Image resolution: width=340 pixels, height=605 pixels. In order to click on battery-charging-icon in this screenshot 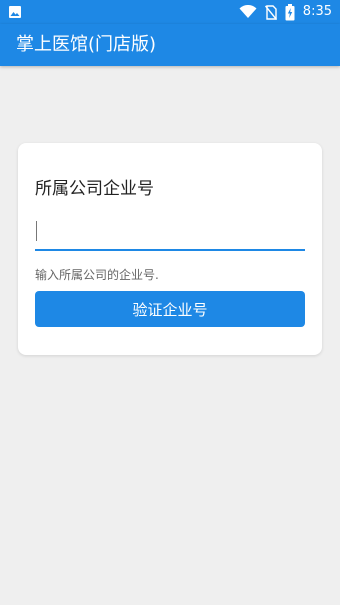, I will do `click(290, 12)`.